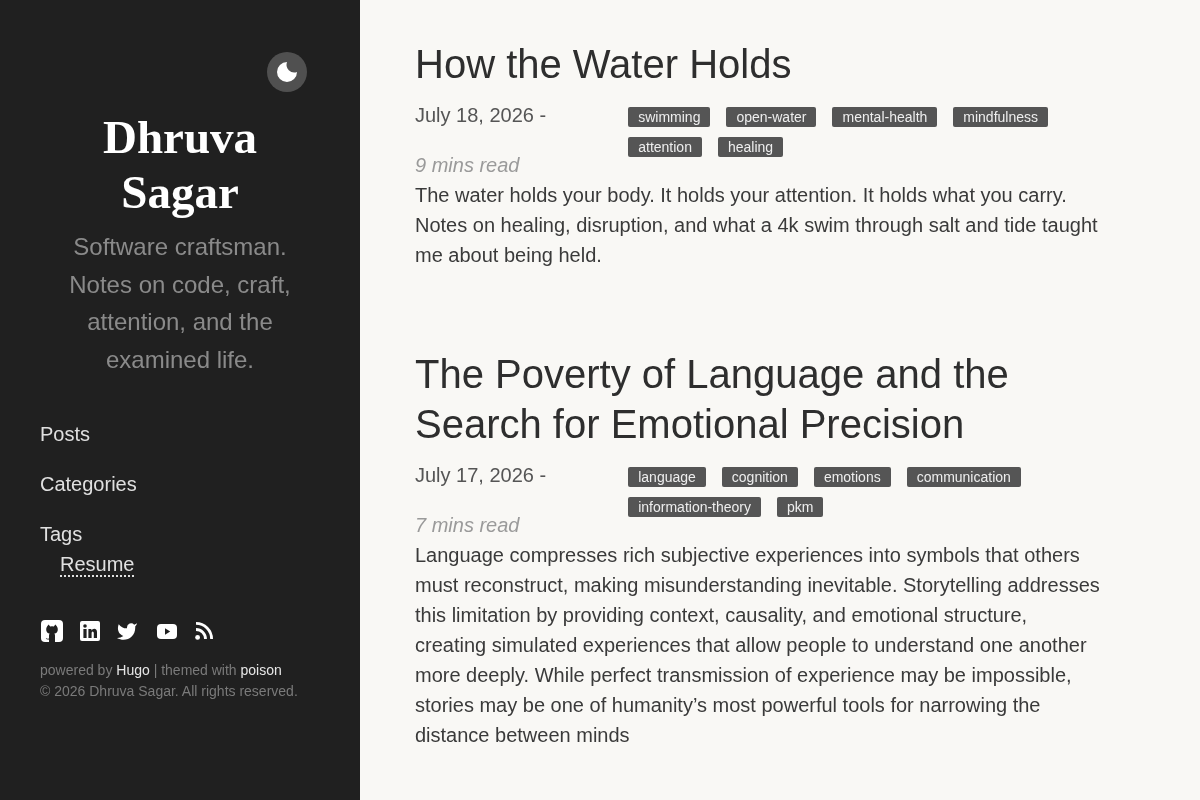 This screenshot has width=1200, height=800. I want to click on moon-icon, so click(287, 72).